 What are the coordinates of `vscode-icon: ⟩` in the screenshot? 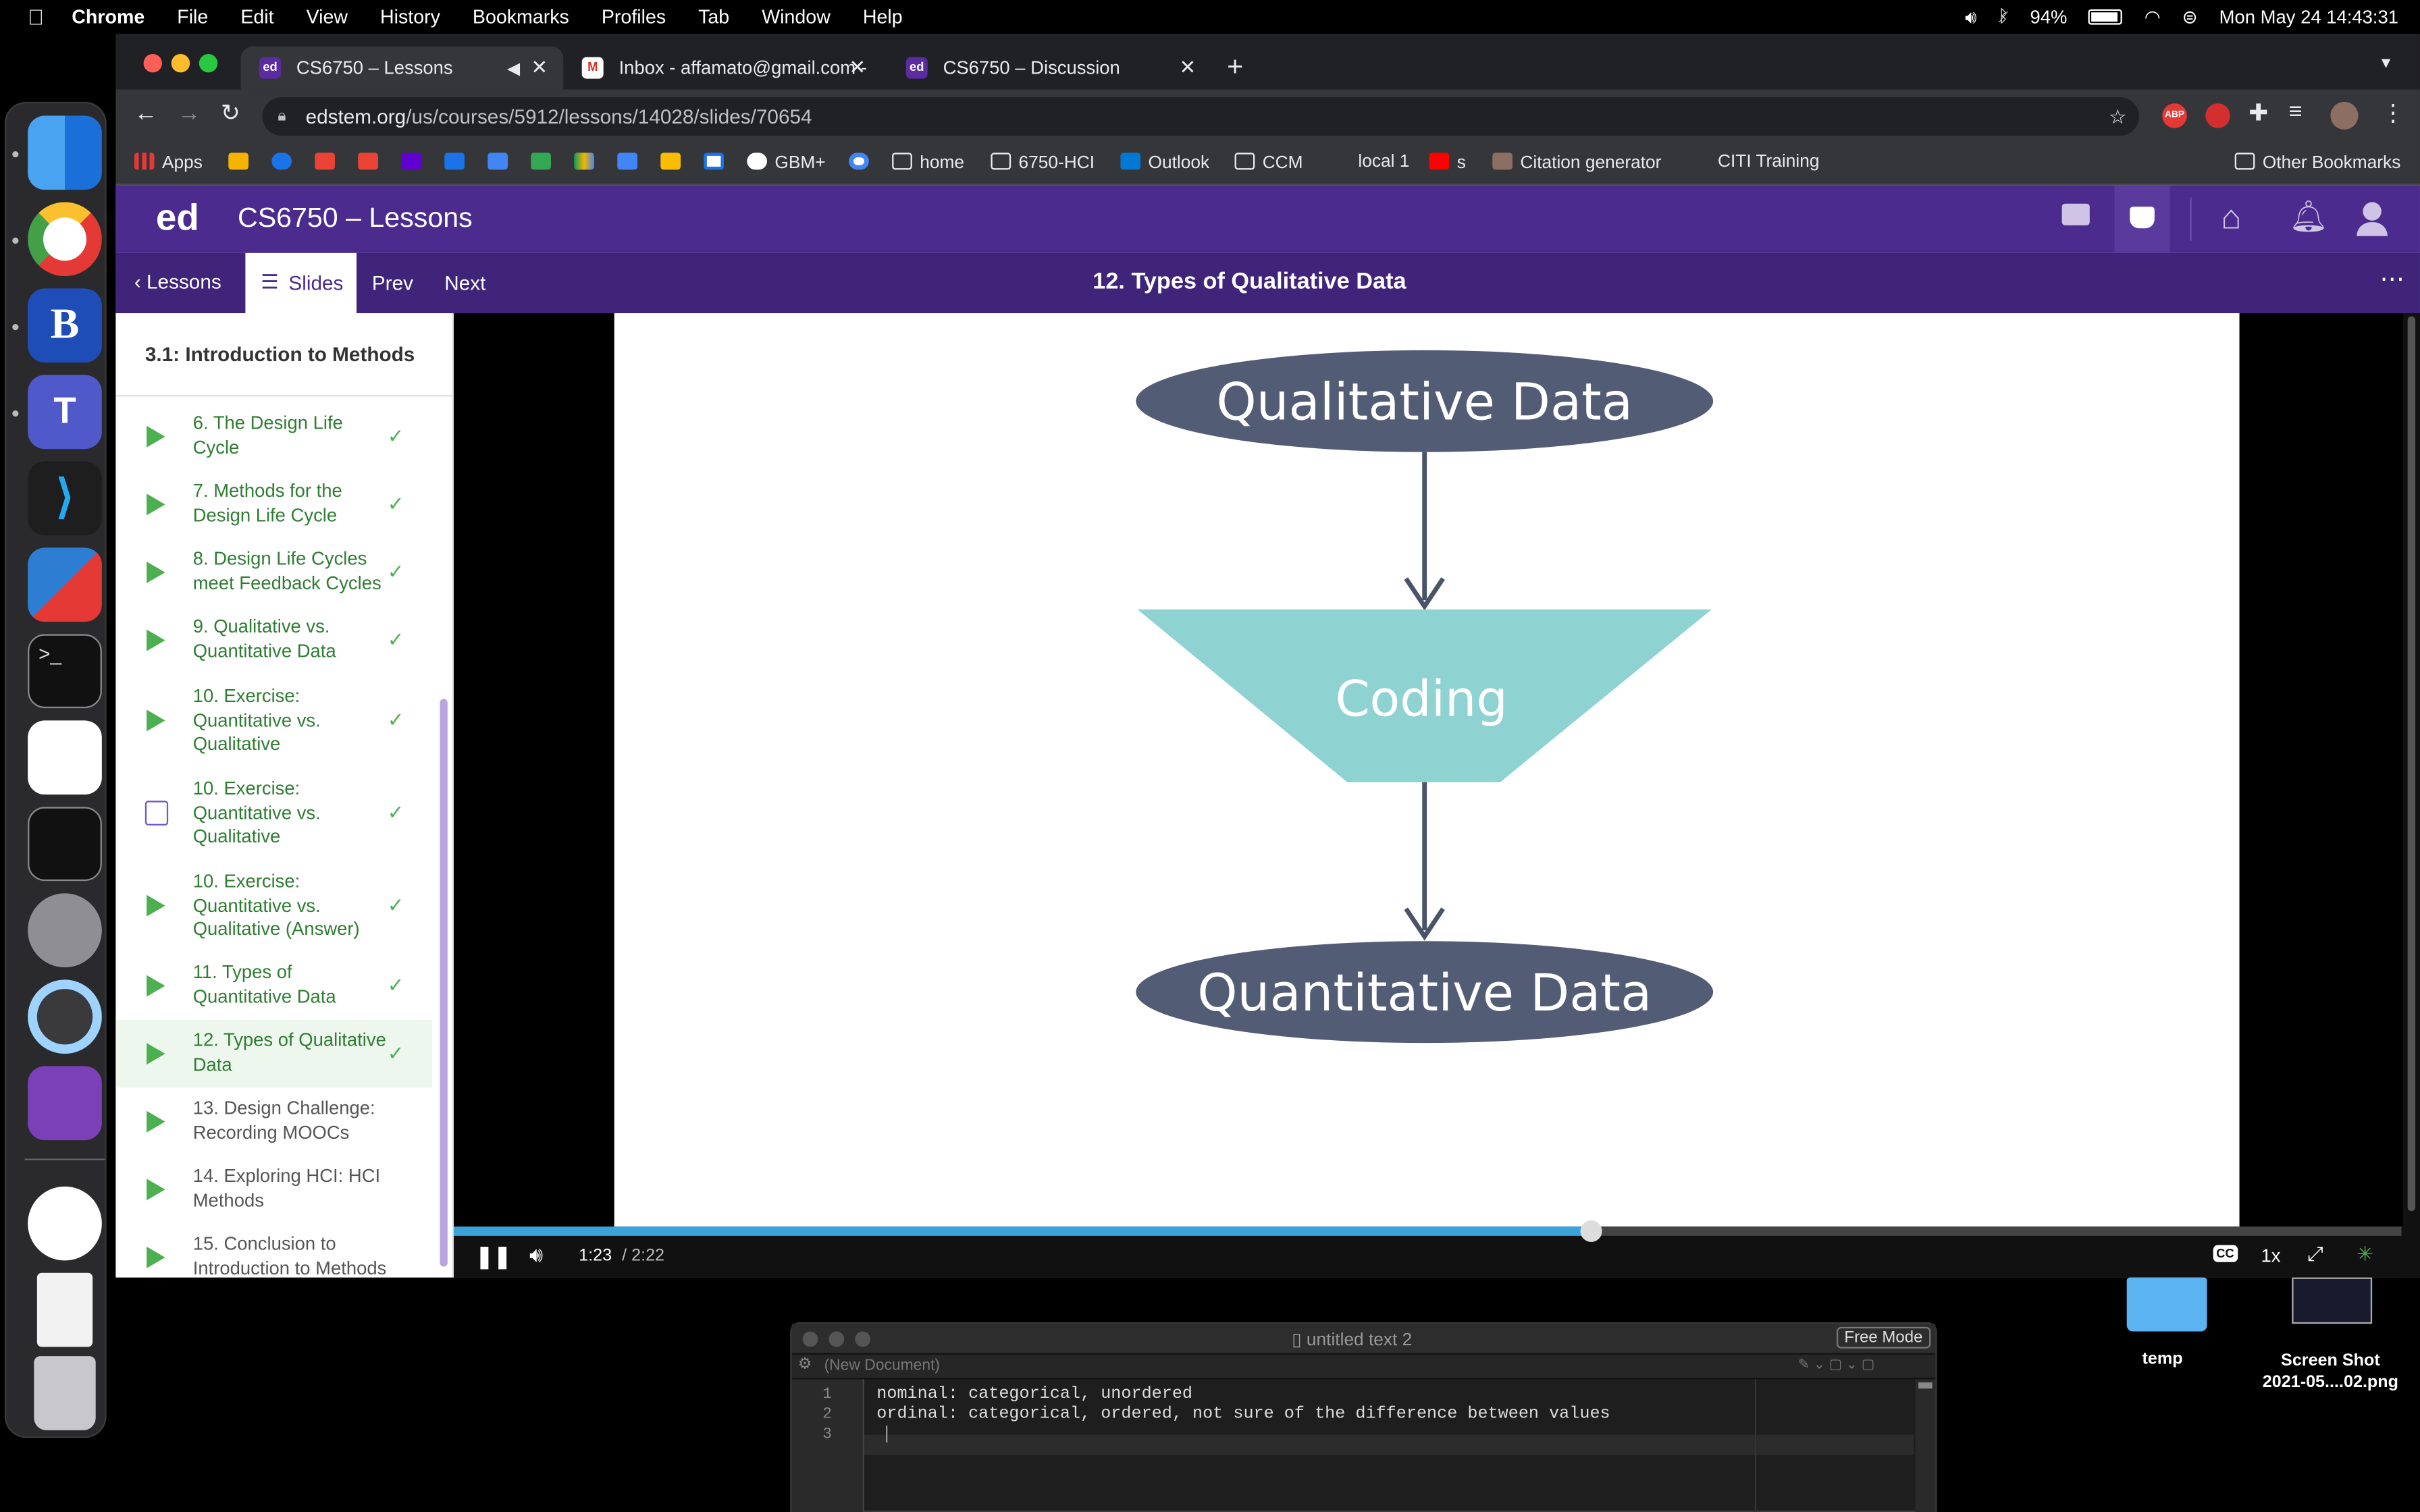 It's located at (65, 498).